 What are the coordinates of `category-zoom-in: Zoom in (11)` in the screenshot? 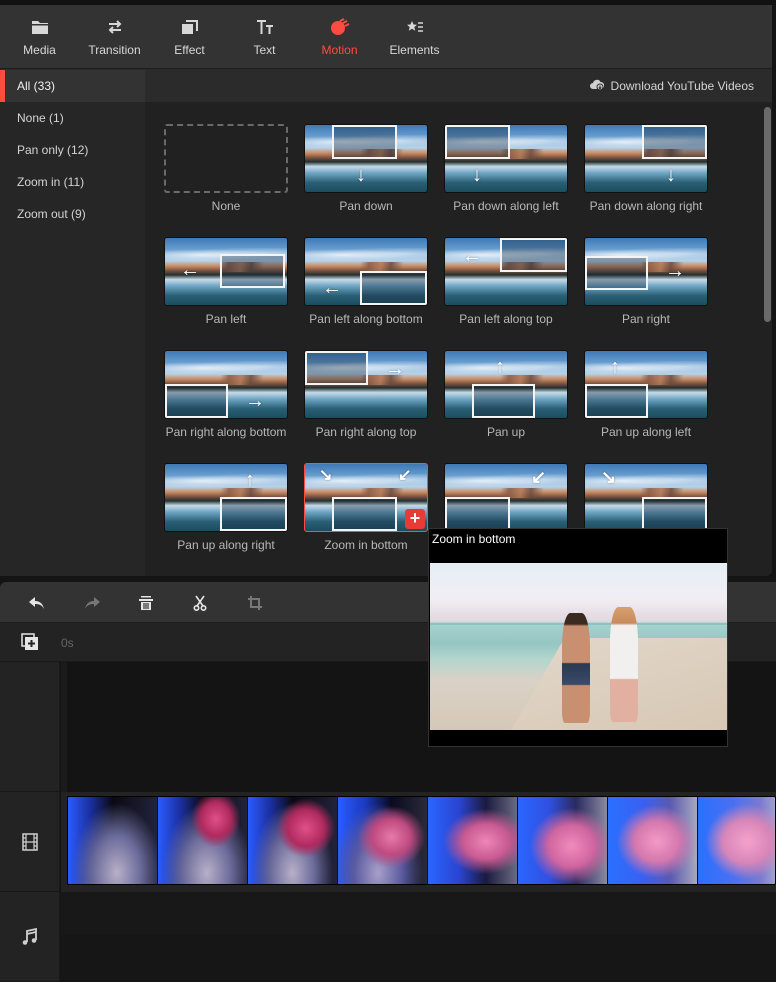 It's located at (72, 182).